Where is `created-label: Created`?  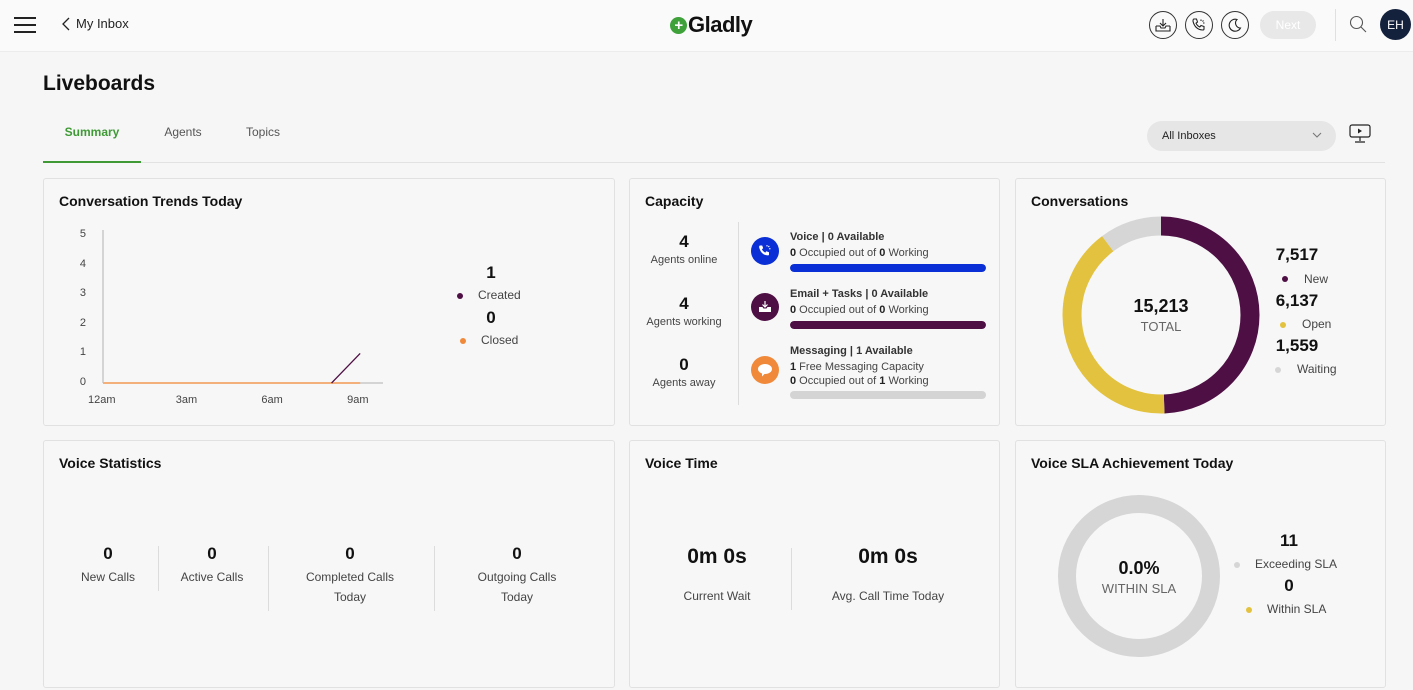 created-label: Created is located at coordinates (499, 295).